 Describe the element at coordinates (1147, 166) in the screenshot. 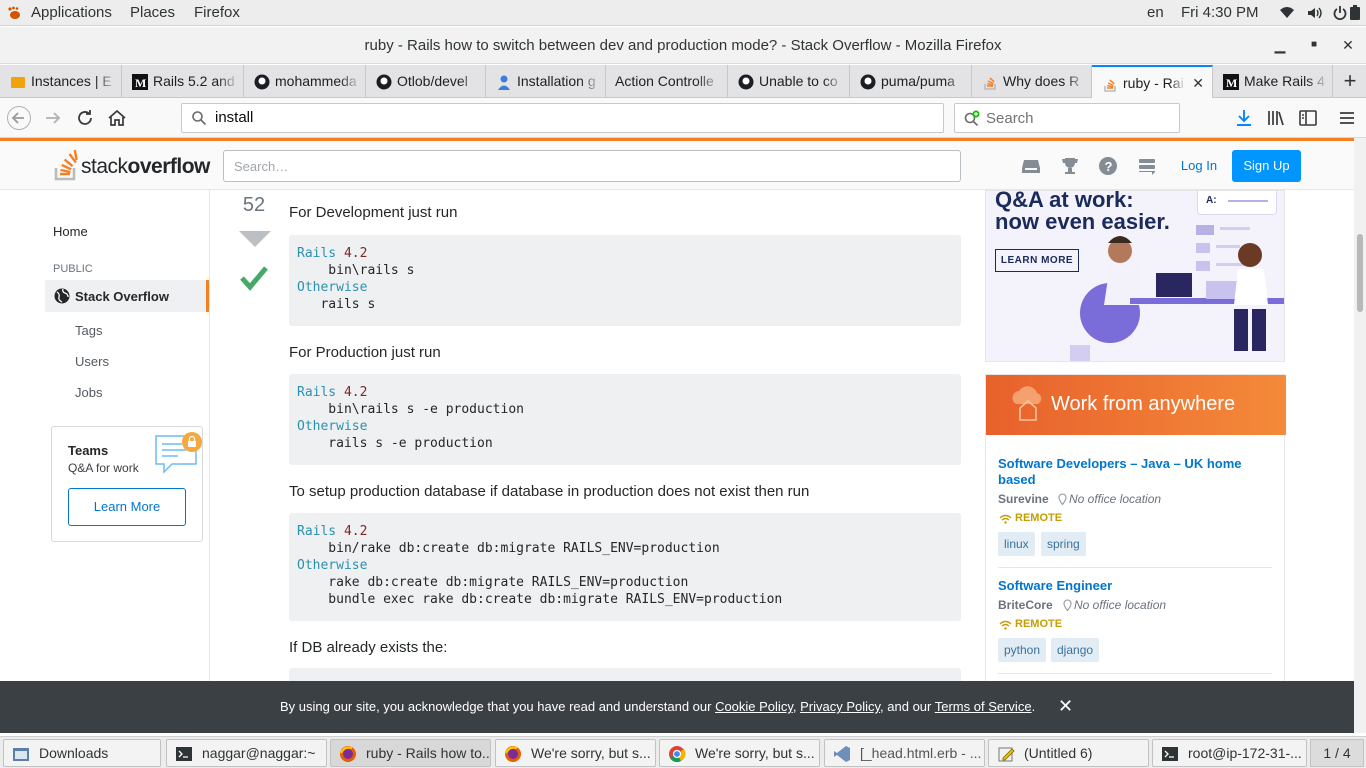

I see `site-switcher-icon` at that location.